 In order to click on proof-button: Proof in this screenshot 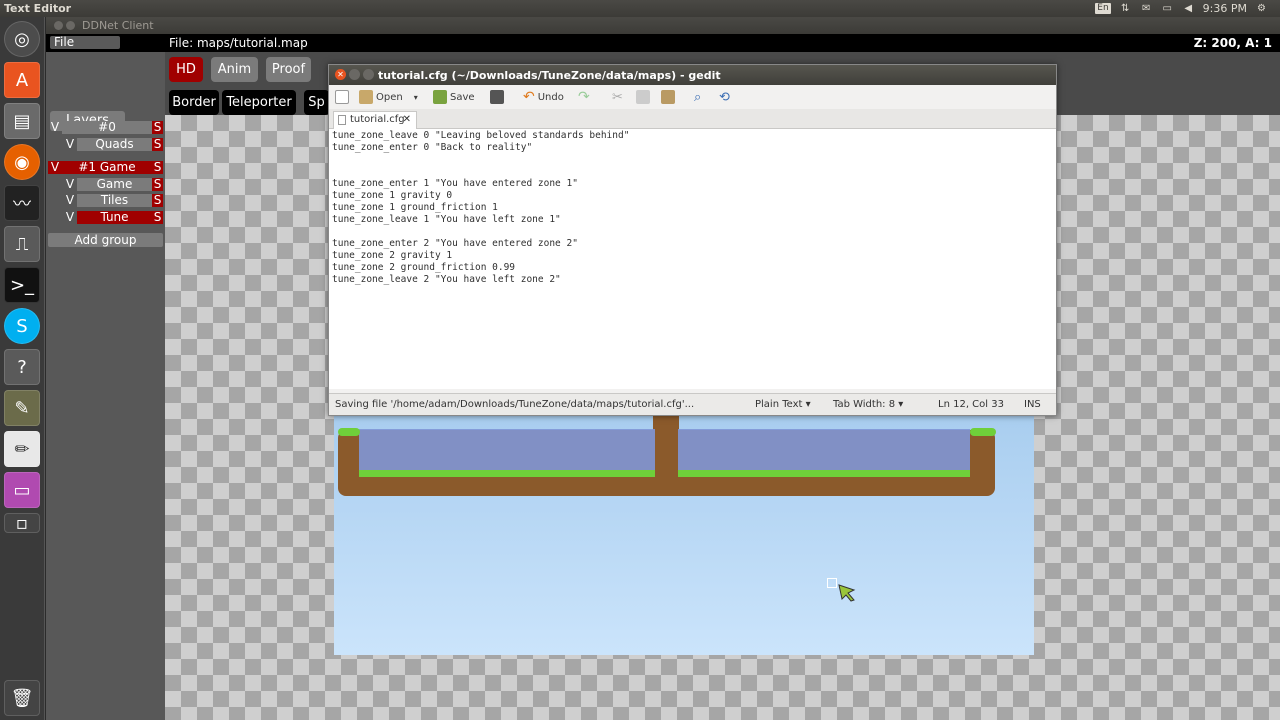, I will do `click(288, 69)`.